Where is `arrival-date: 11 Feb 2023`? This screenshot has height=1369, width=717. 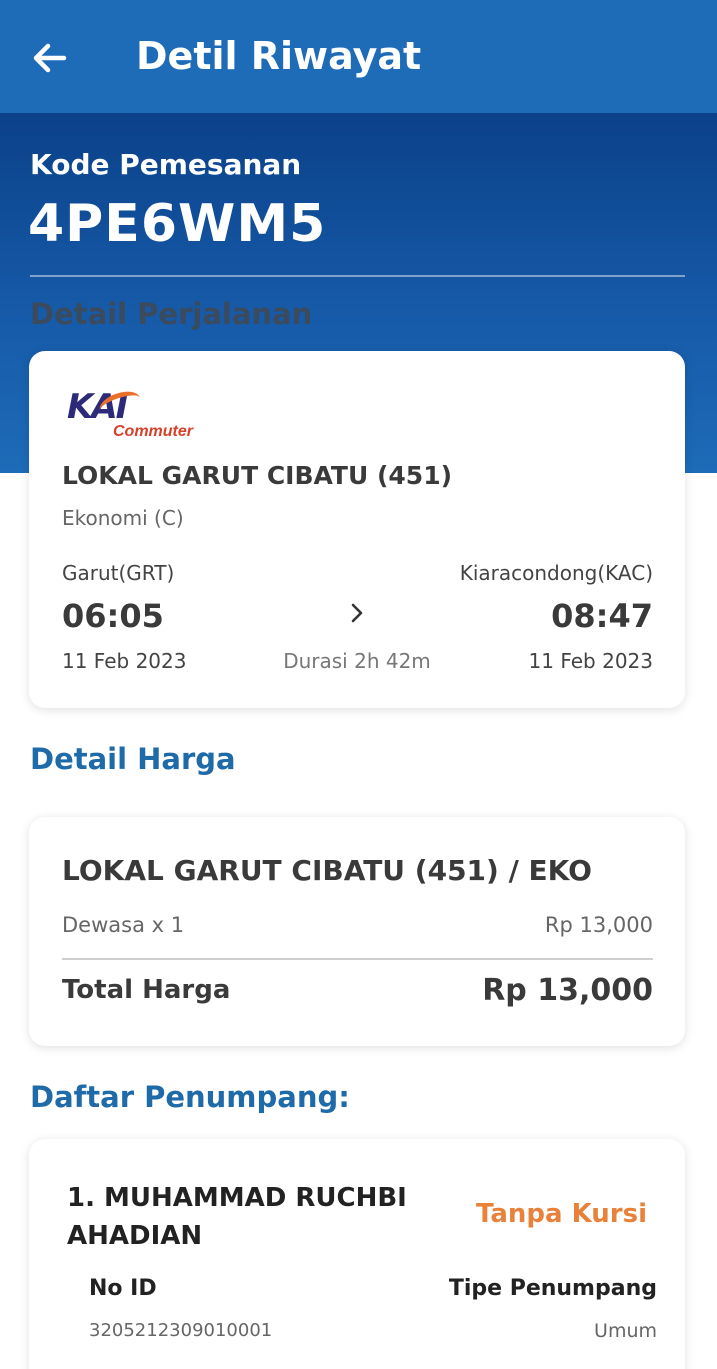
arrival-date: 11 Feb 2023 is located at coordinates (590, 661).